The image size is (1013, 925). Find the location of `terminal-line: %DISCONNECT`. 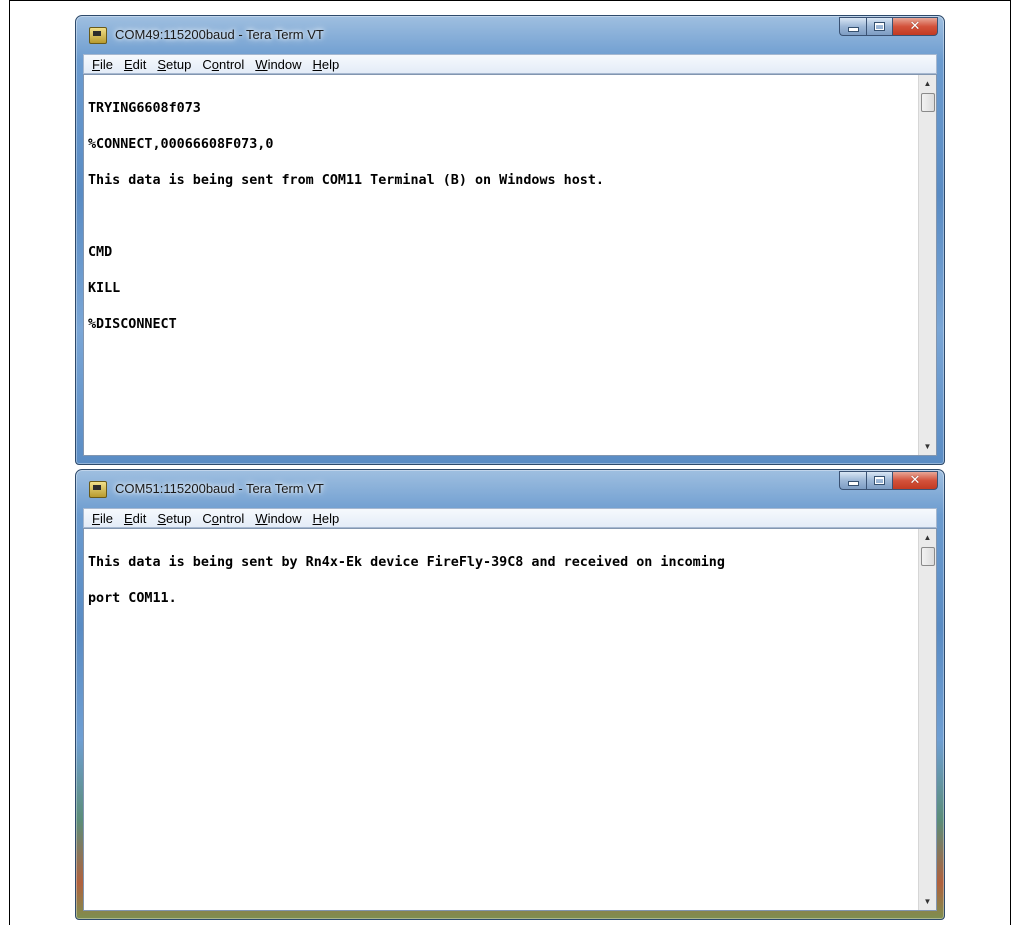

terminal-line: %DISCONNECT is located at coordinates (132, 324).